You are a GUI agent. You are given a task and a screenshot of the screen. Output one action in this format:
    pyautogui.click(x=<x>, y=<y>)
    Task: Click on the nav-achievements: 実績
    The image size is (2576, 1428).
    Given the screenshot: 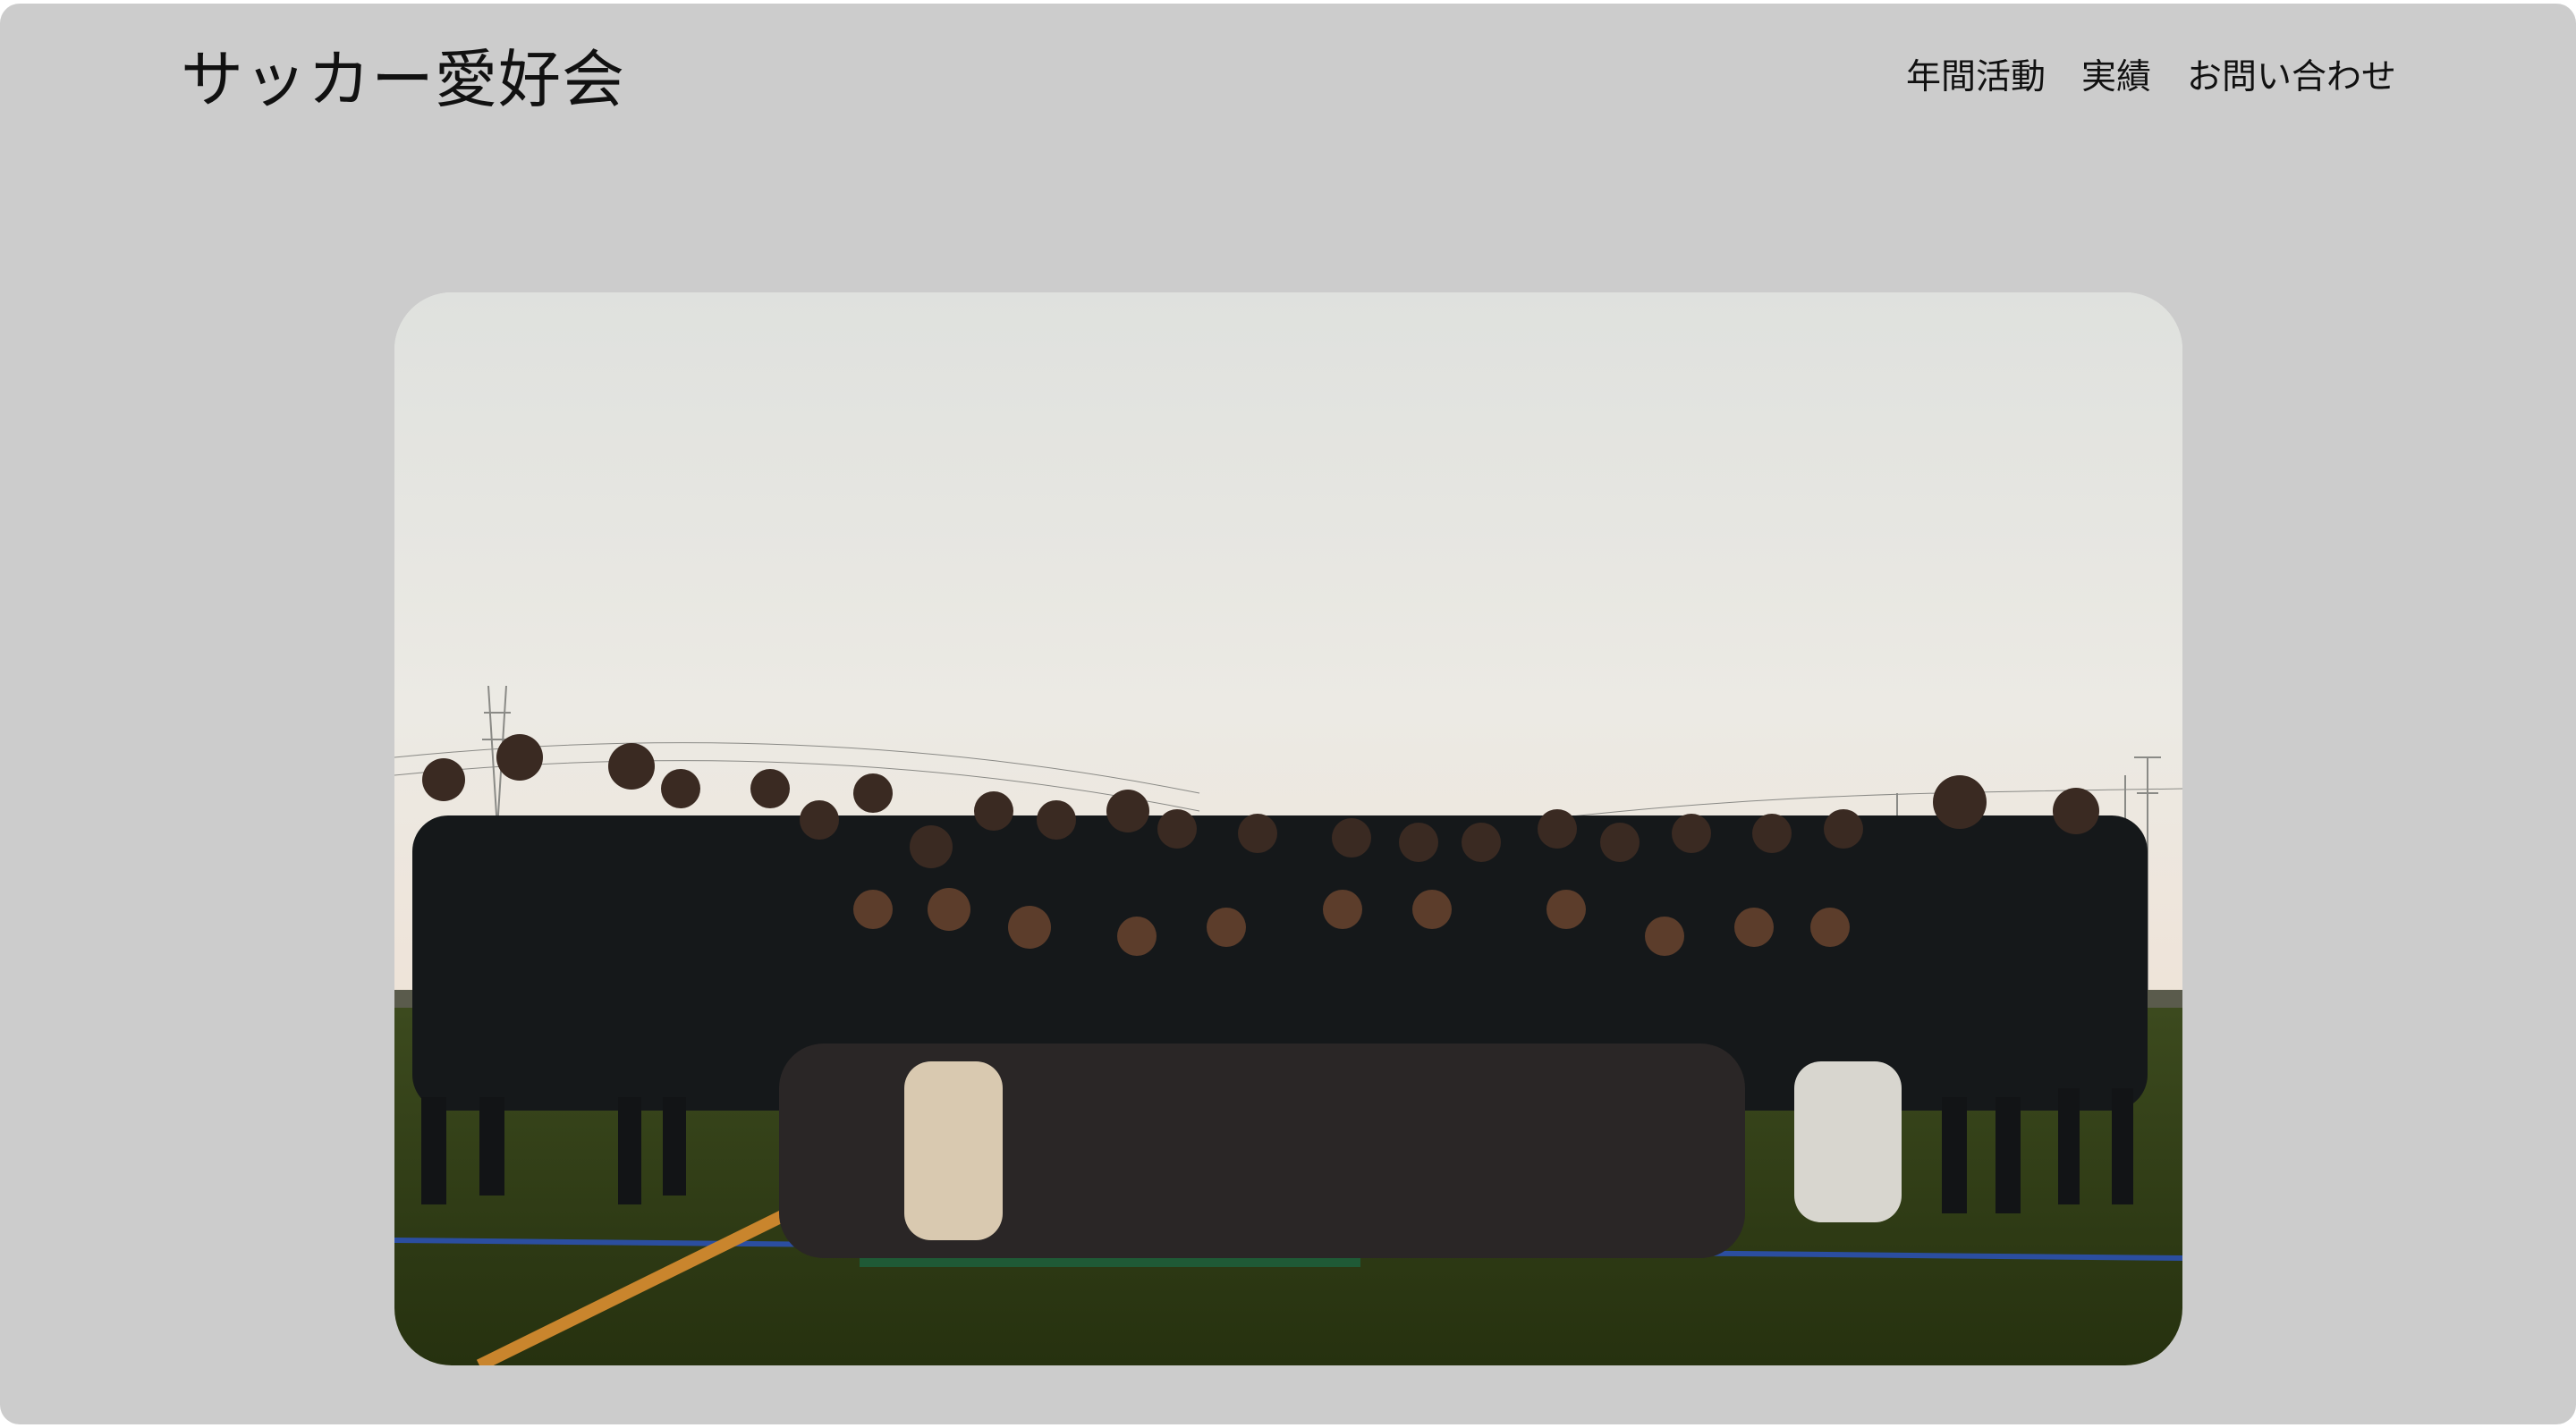 What is the action you would take?
    pyautogui.click(x=2116, y=78)
    